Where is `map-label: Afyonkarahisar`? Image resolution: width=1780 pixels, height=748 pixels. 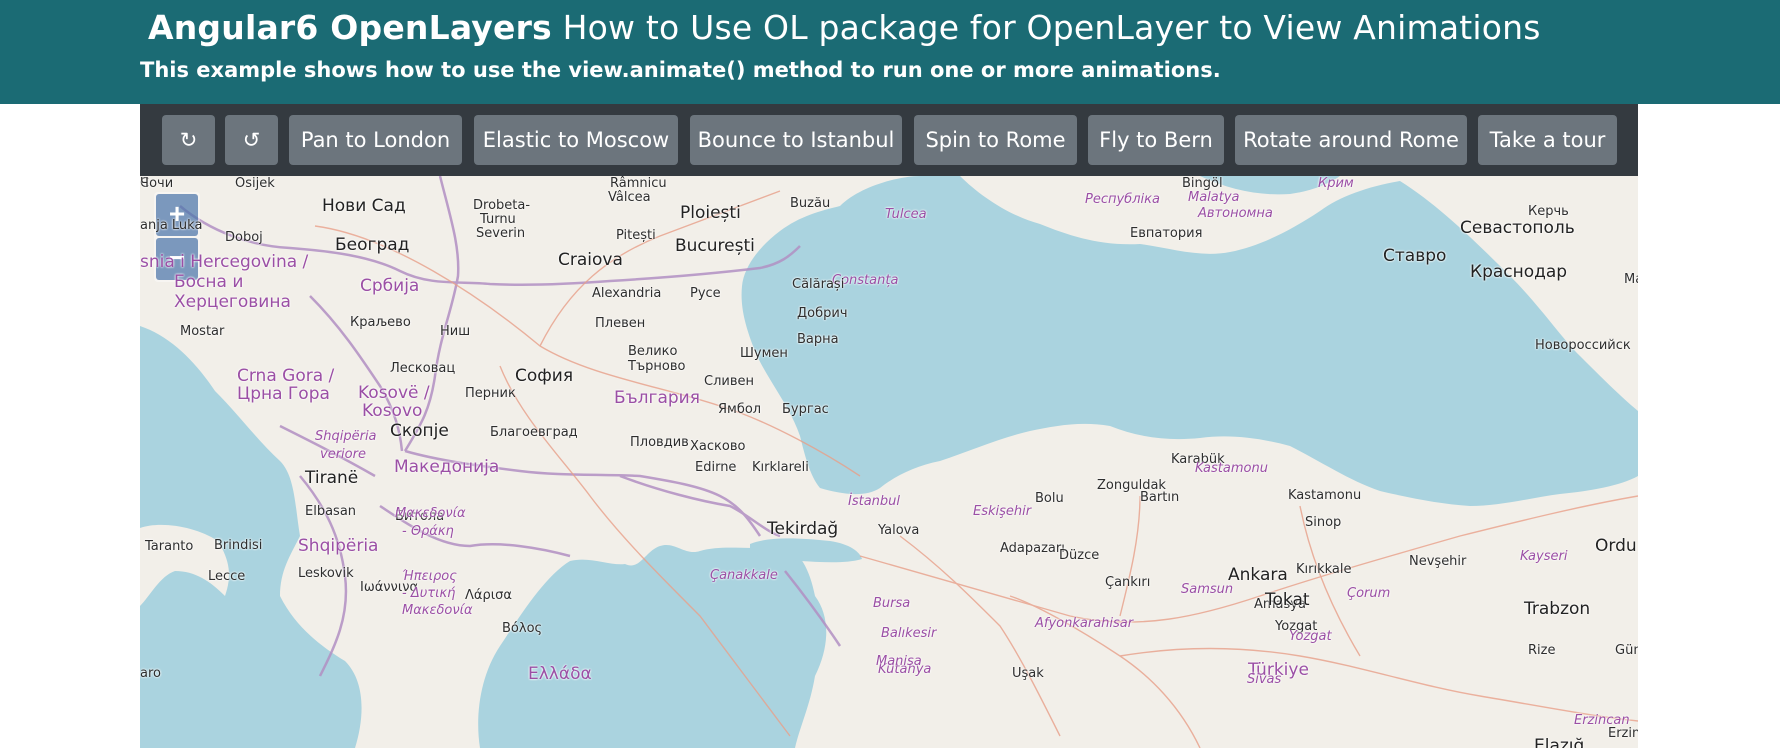
map-label: Afyonkarahisar is located at coordinates (1084, 623).